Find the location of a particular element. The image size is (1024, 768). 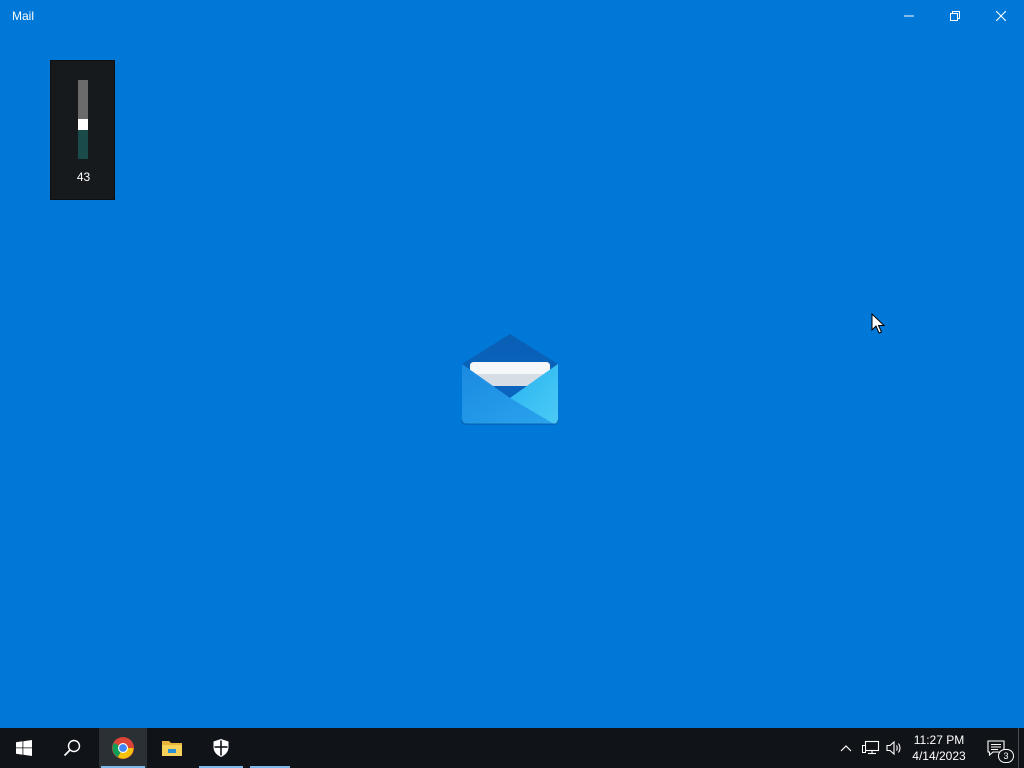

mouse-cursor-icon is located at coordinates (878, 323).